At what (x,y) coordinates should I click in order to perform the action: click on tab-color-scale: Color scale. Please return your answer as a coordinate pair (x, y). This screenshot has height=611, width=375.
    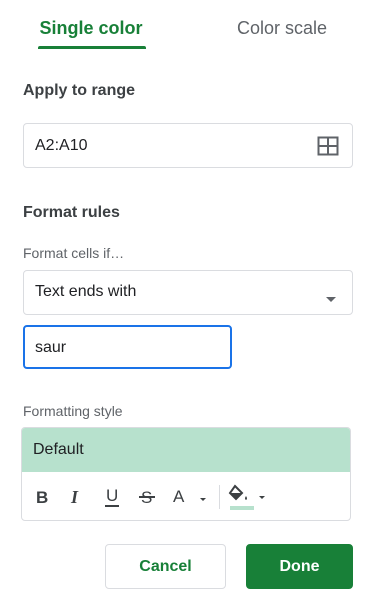
    Looking at the image, I should click on (282, 34).